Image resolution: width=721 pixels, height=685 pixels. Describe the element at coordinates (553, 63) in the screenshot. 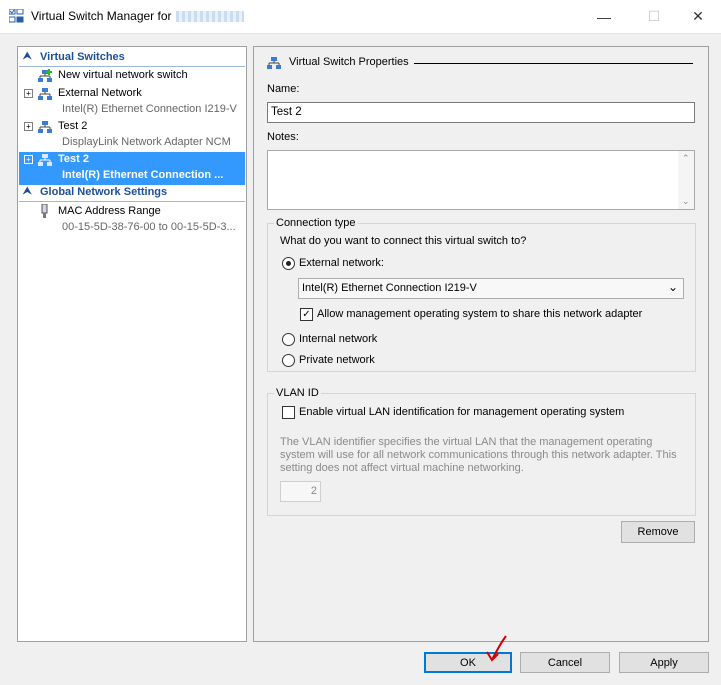

I see `properties-title-divider` at that location.